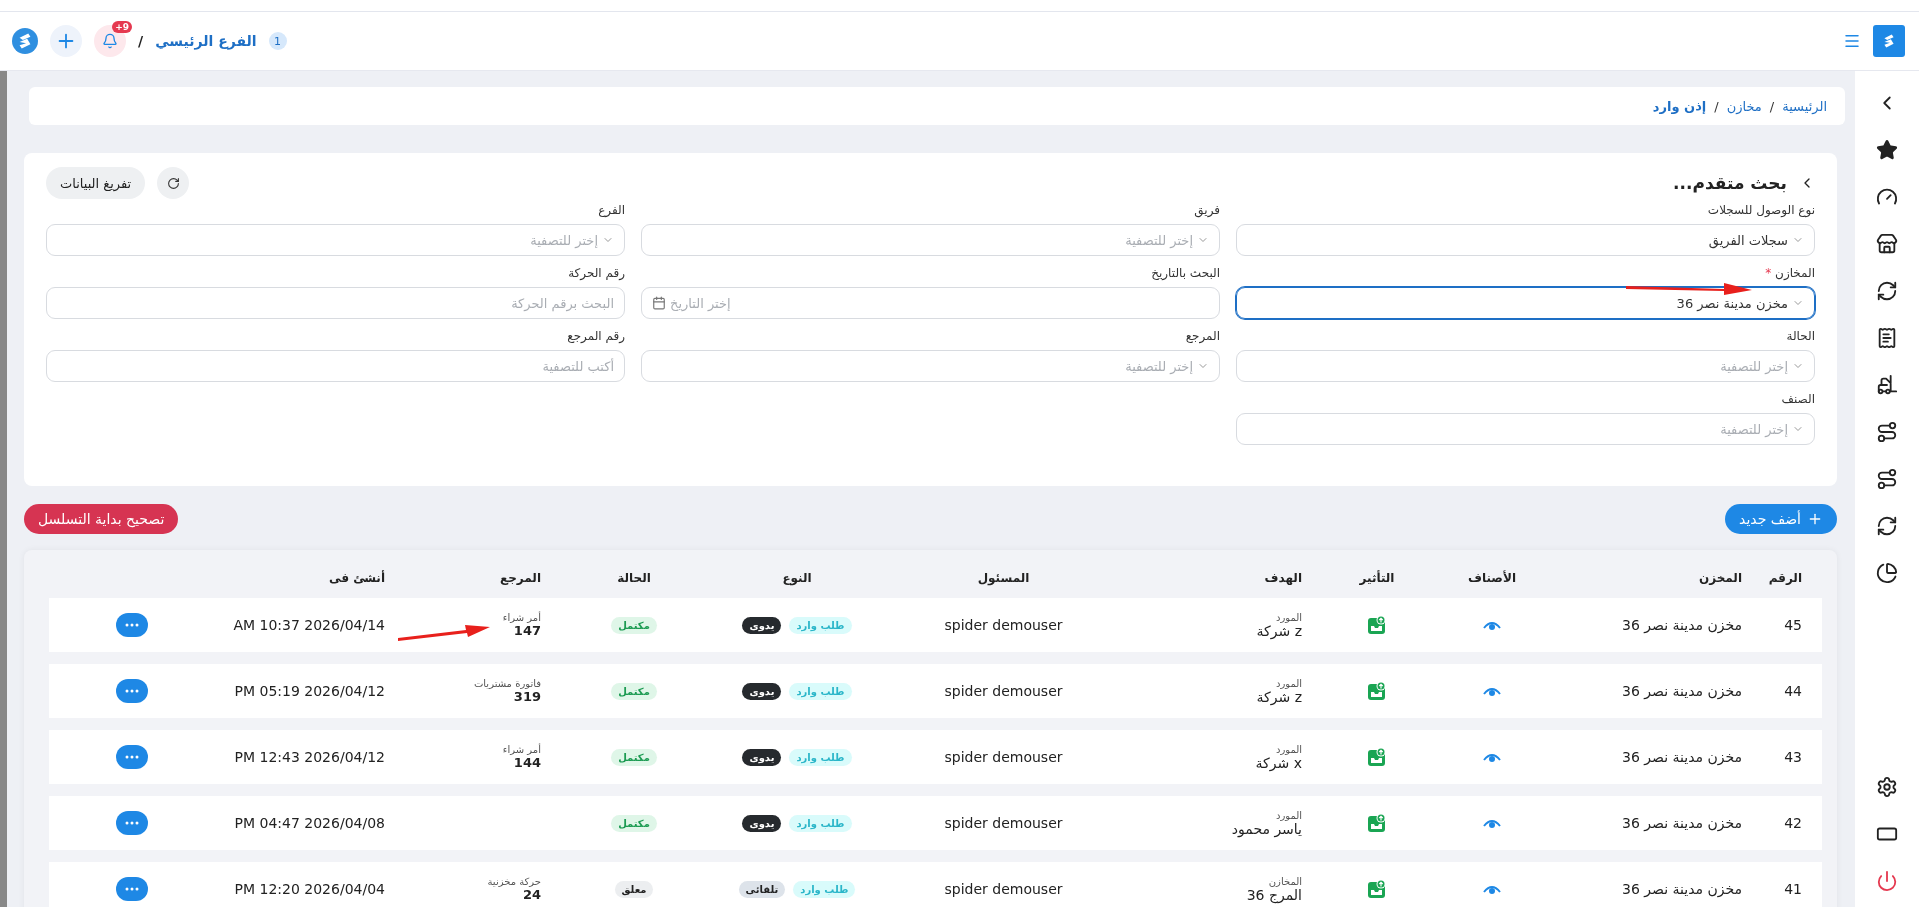 The image size is (1919, 907). I want to click on target-name: شركة x, so click(1278, 762).